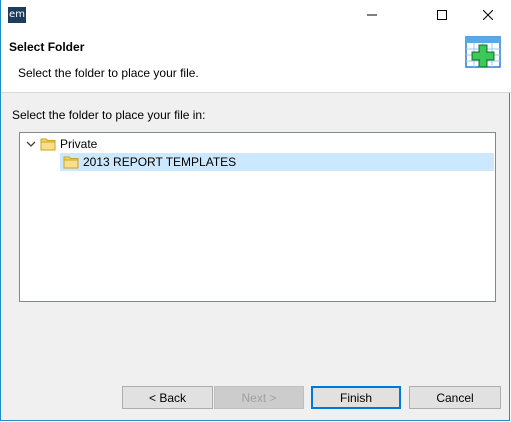 The width and height of the screenshot is (511, 422). What do you see at coordinates (277, 162) in the screenshot?
I see `tree-item-2013-report-templates: 2013 REPORT TEMPLATES` at bounding box center [277, 162].